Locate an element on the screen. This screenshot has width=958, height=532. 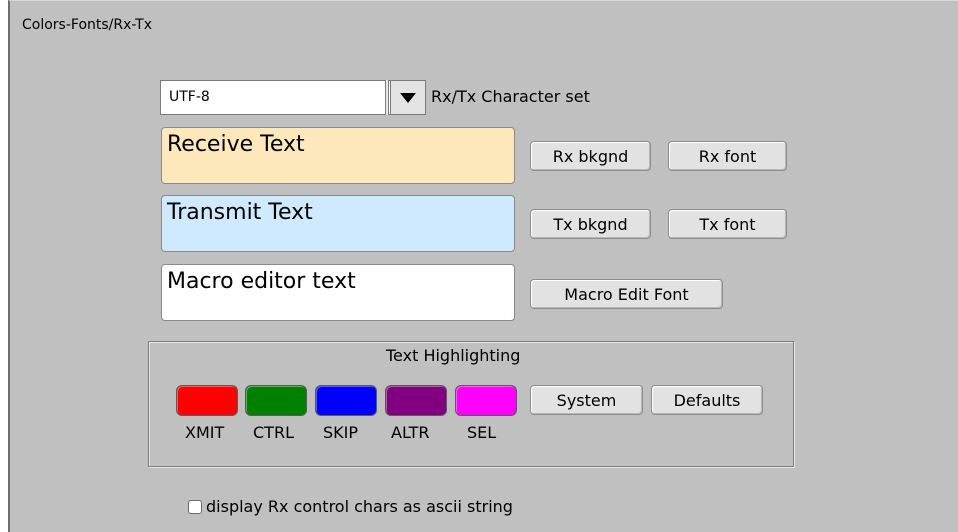
ctrl-color-swatch is located at coordinates (276, 400).